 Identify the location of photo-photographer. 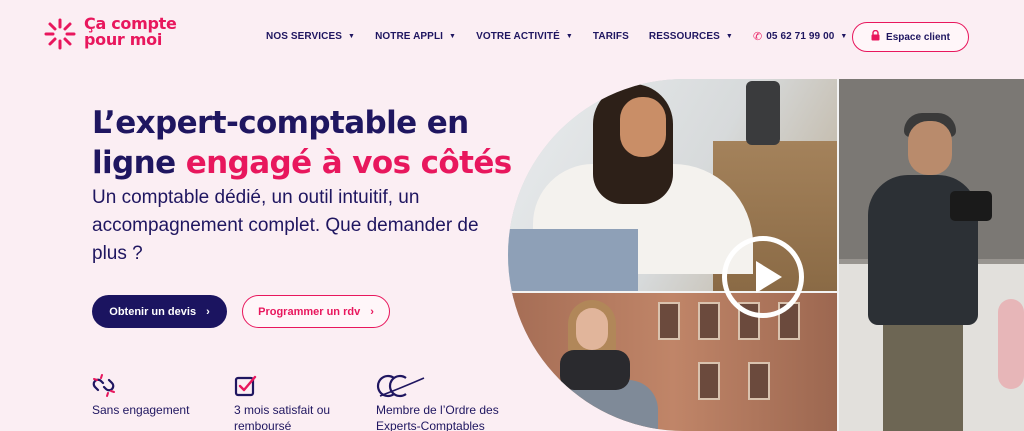
(931, 255).